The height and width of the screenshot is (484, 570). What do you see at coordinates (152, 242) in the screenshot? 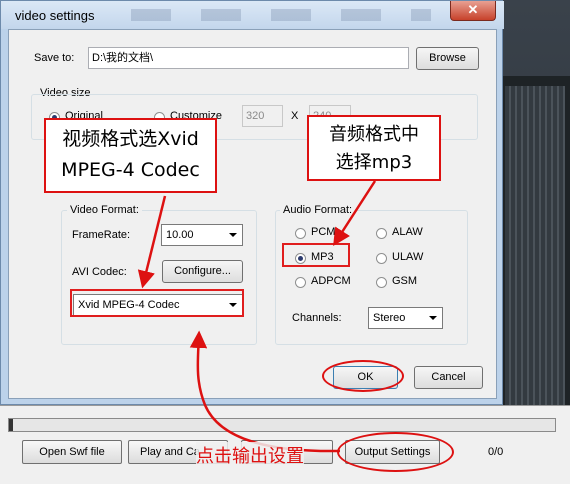
I see `codec-arrow` at bounding box center [152, 242].